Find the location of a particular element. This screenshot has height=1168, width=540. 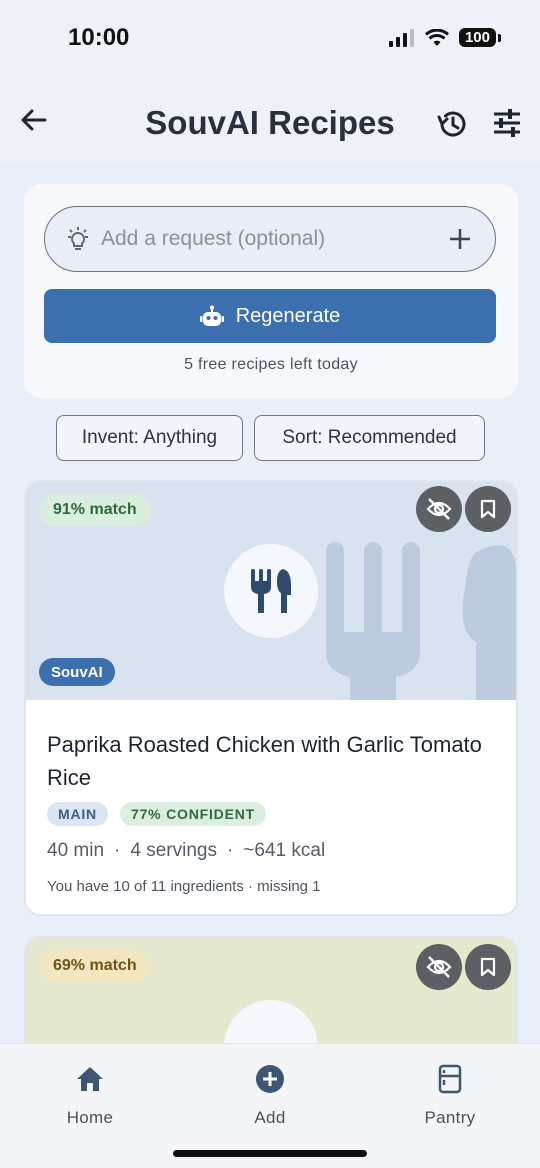

recipe-meta: 40 min · 4 servings · ~641 kcal is located at coordinates (186, 850).